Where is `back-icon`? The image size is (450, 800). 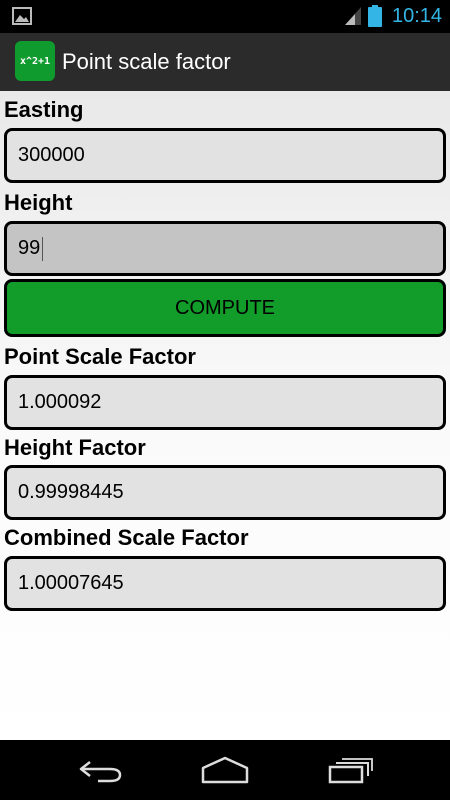 back-icon is located at coordinates (100, 771).